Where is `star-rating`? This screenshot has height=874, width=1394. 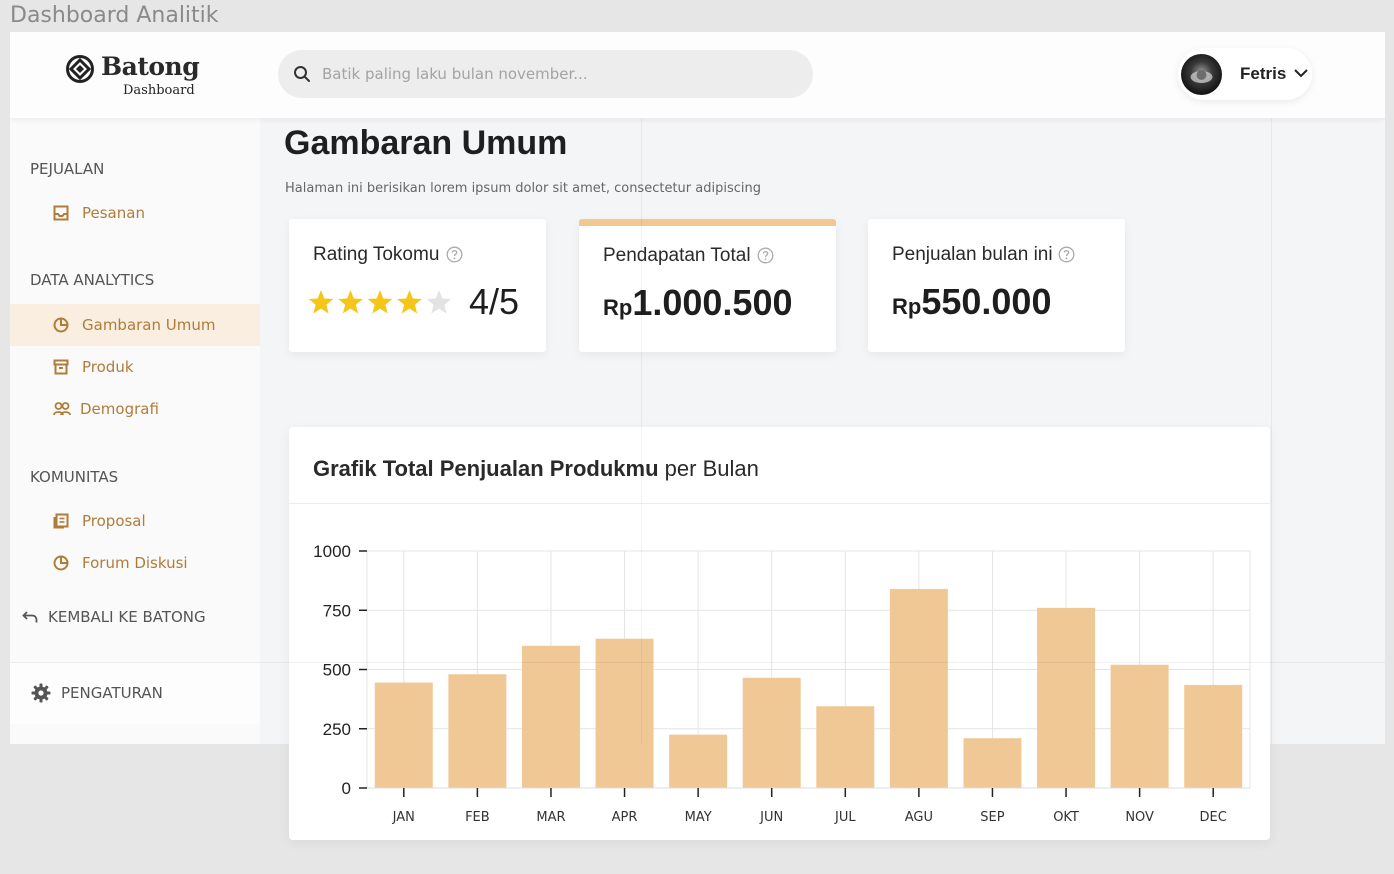
star-rating is located at coordinates (380, 302).